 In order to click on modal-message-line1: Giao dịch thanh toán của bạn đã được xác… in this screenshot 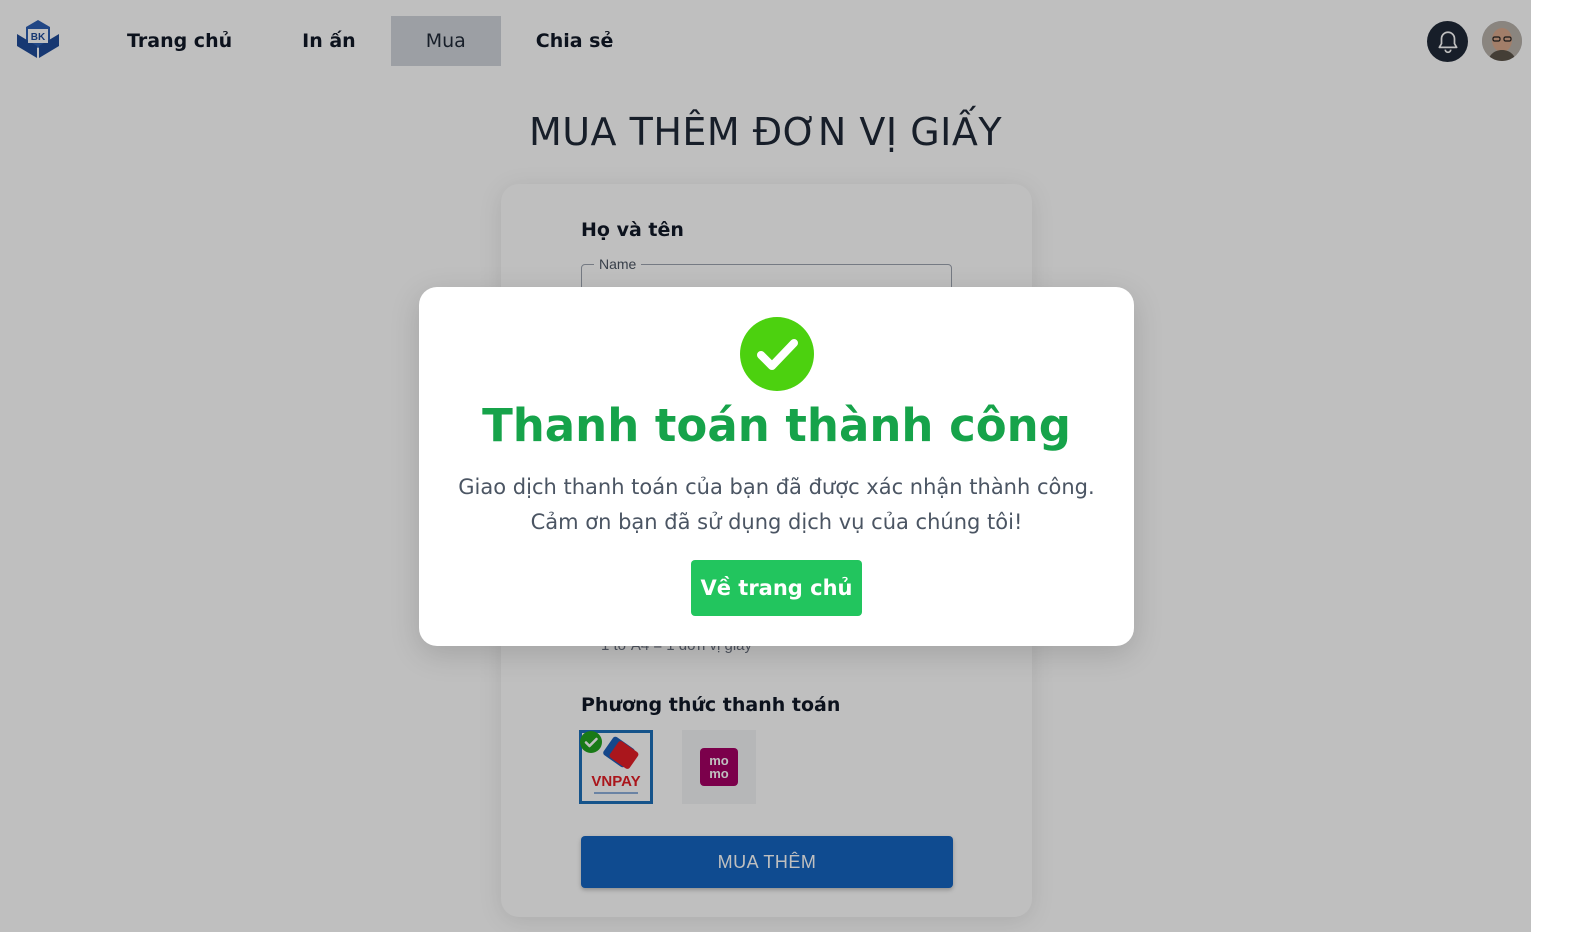, I will do `click(776, 487)`.